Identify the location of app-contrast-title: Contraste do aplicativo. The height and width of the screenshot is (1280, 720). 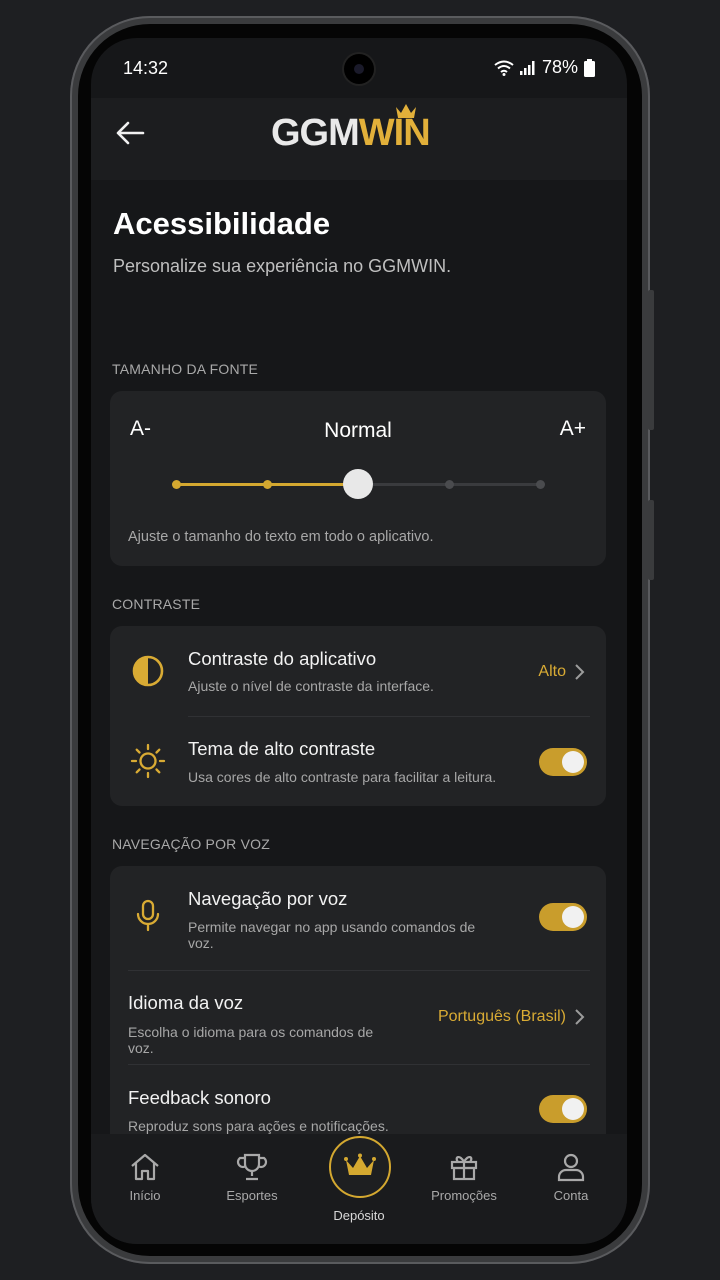
(282, 658).